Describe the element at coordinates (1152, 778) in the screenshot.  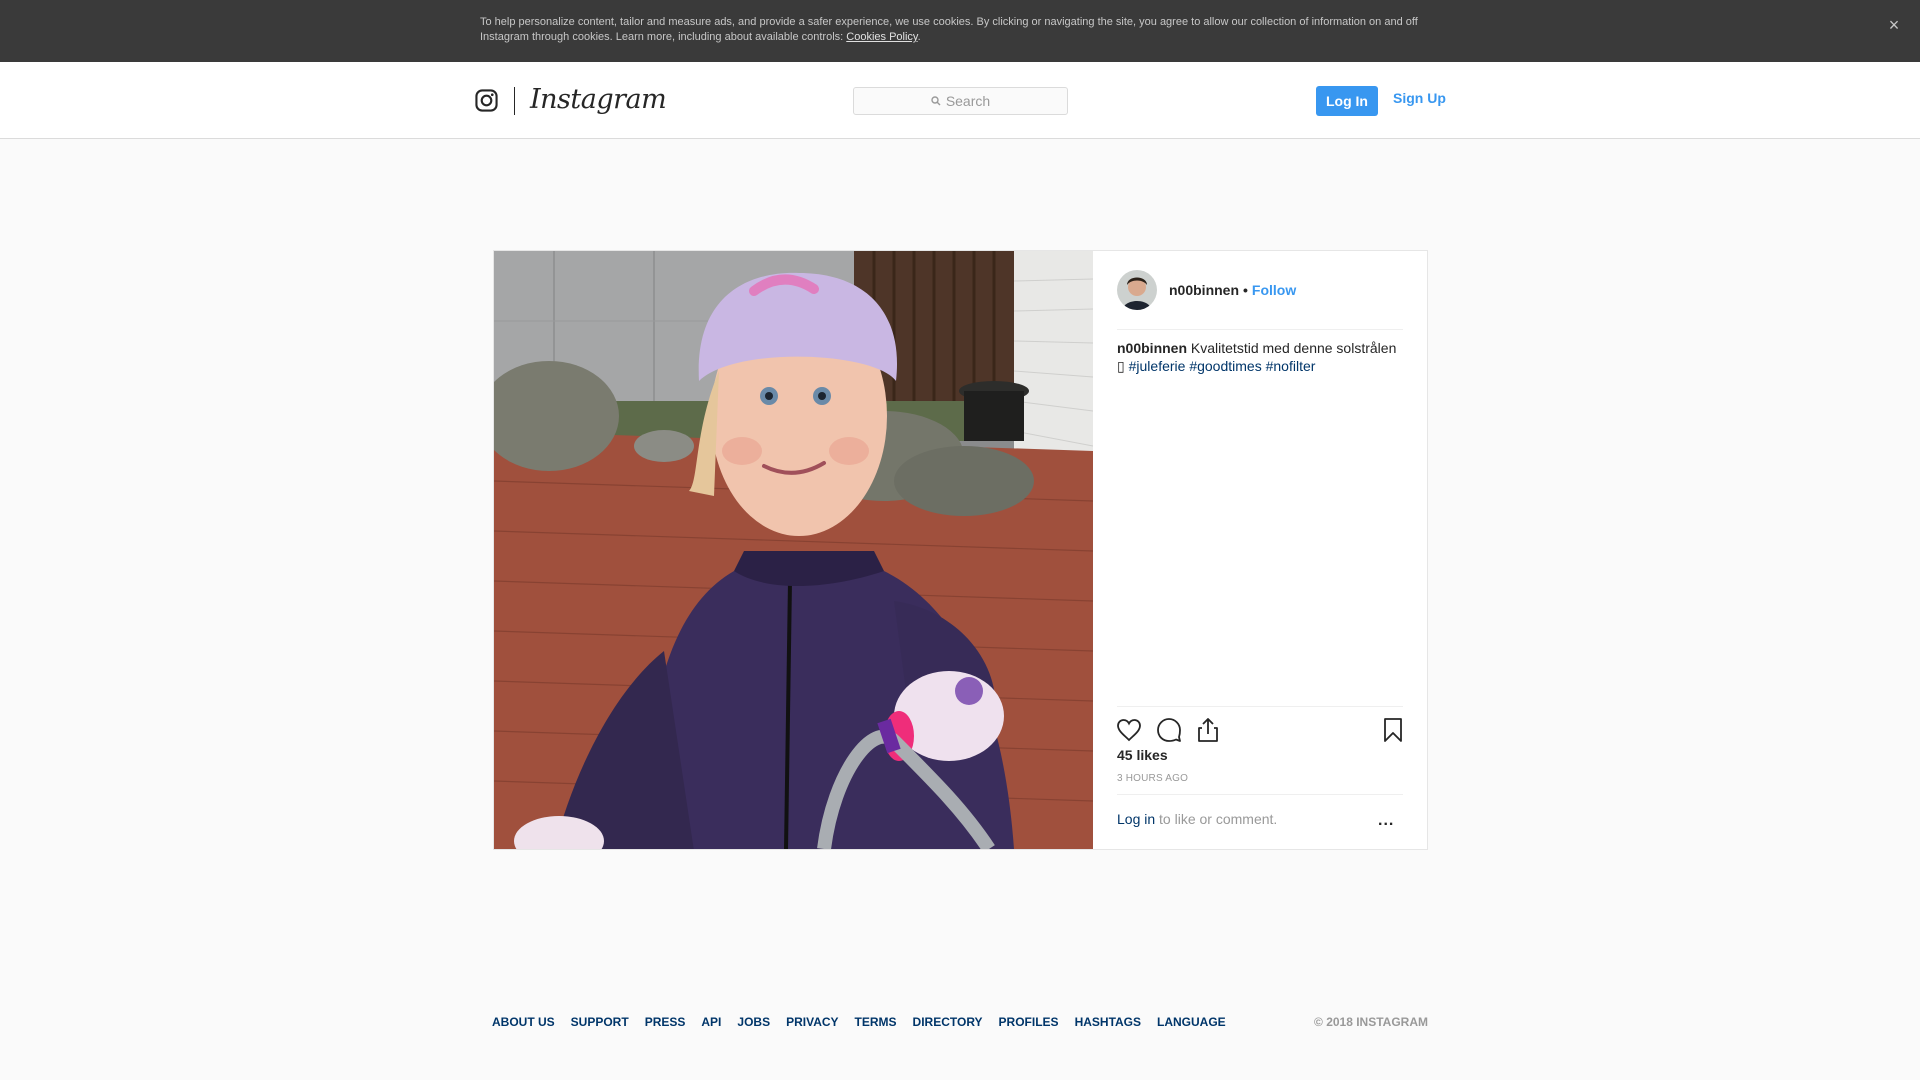
I see `post-timestamp: 3 HOURS AGO` at that location.